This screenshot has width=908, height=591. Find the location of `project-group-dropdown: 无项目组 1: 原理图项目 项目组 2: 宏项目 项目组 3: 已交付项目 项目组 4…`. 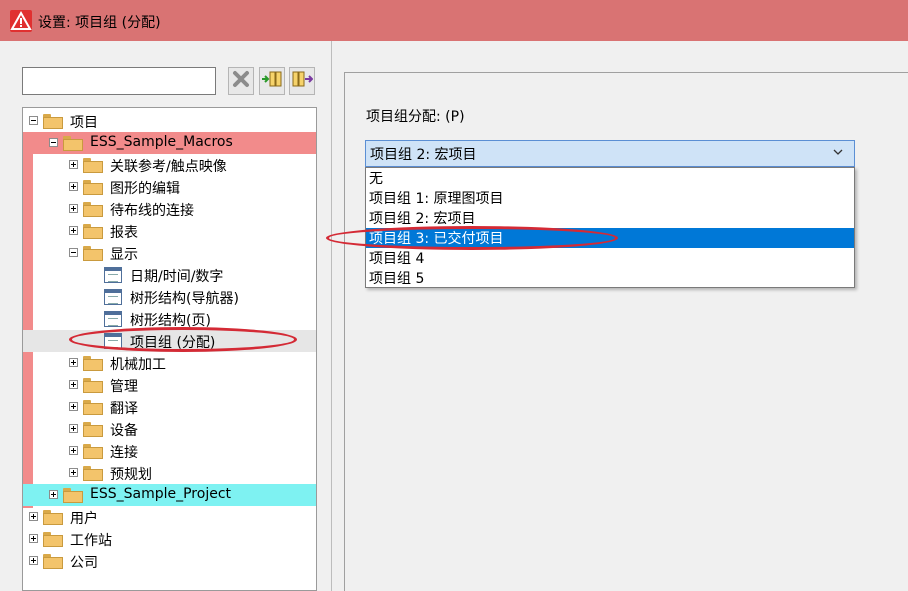

project-group-dropdown: 无项目组 1: 原理图项目 项目组 2: 宏项目 项目组 3: 已交付项目 项目组 4… is located at coordinates (610, 227).